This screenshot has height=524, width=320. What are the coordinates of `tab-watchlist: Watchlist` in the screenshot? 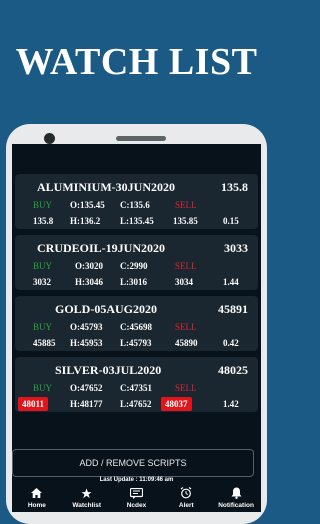 It's located at (87, 499).